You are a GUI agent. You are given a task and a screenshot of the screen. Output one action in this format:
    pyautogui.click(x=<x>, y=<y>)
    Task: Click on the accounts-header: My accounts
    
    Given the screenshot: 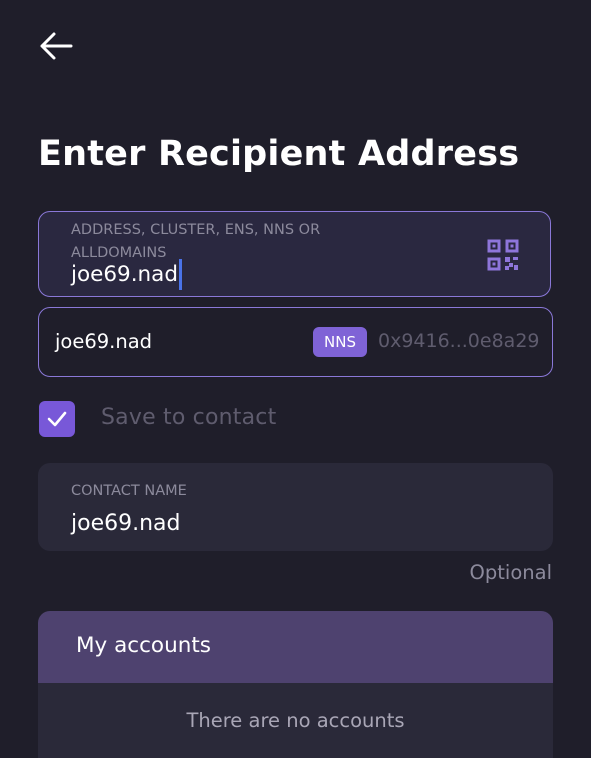 What is the action you would take?
    pyautogui.click(x=295, y=647)
    